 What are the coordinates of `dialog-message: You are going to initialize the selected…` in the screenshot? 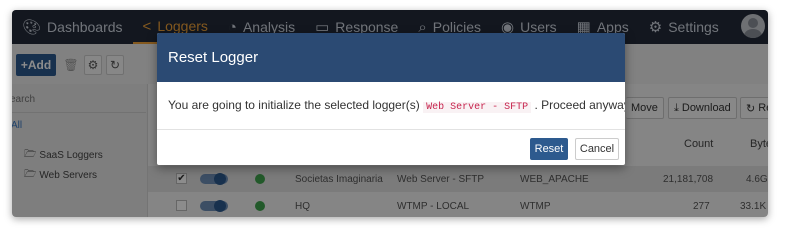 It's located at (391, 106).